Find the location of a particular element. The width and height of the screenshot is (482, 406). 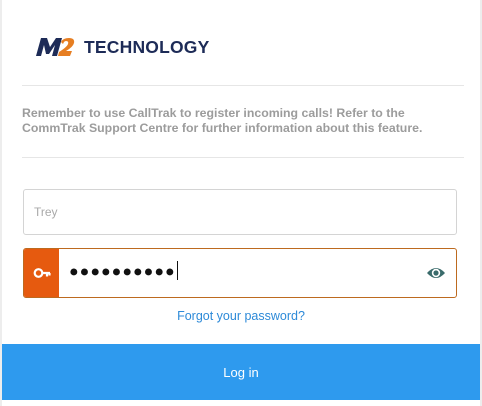

password-masked-value: ●●●●●●●●●● is located at coordinates (123, 271).